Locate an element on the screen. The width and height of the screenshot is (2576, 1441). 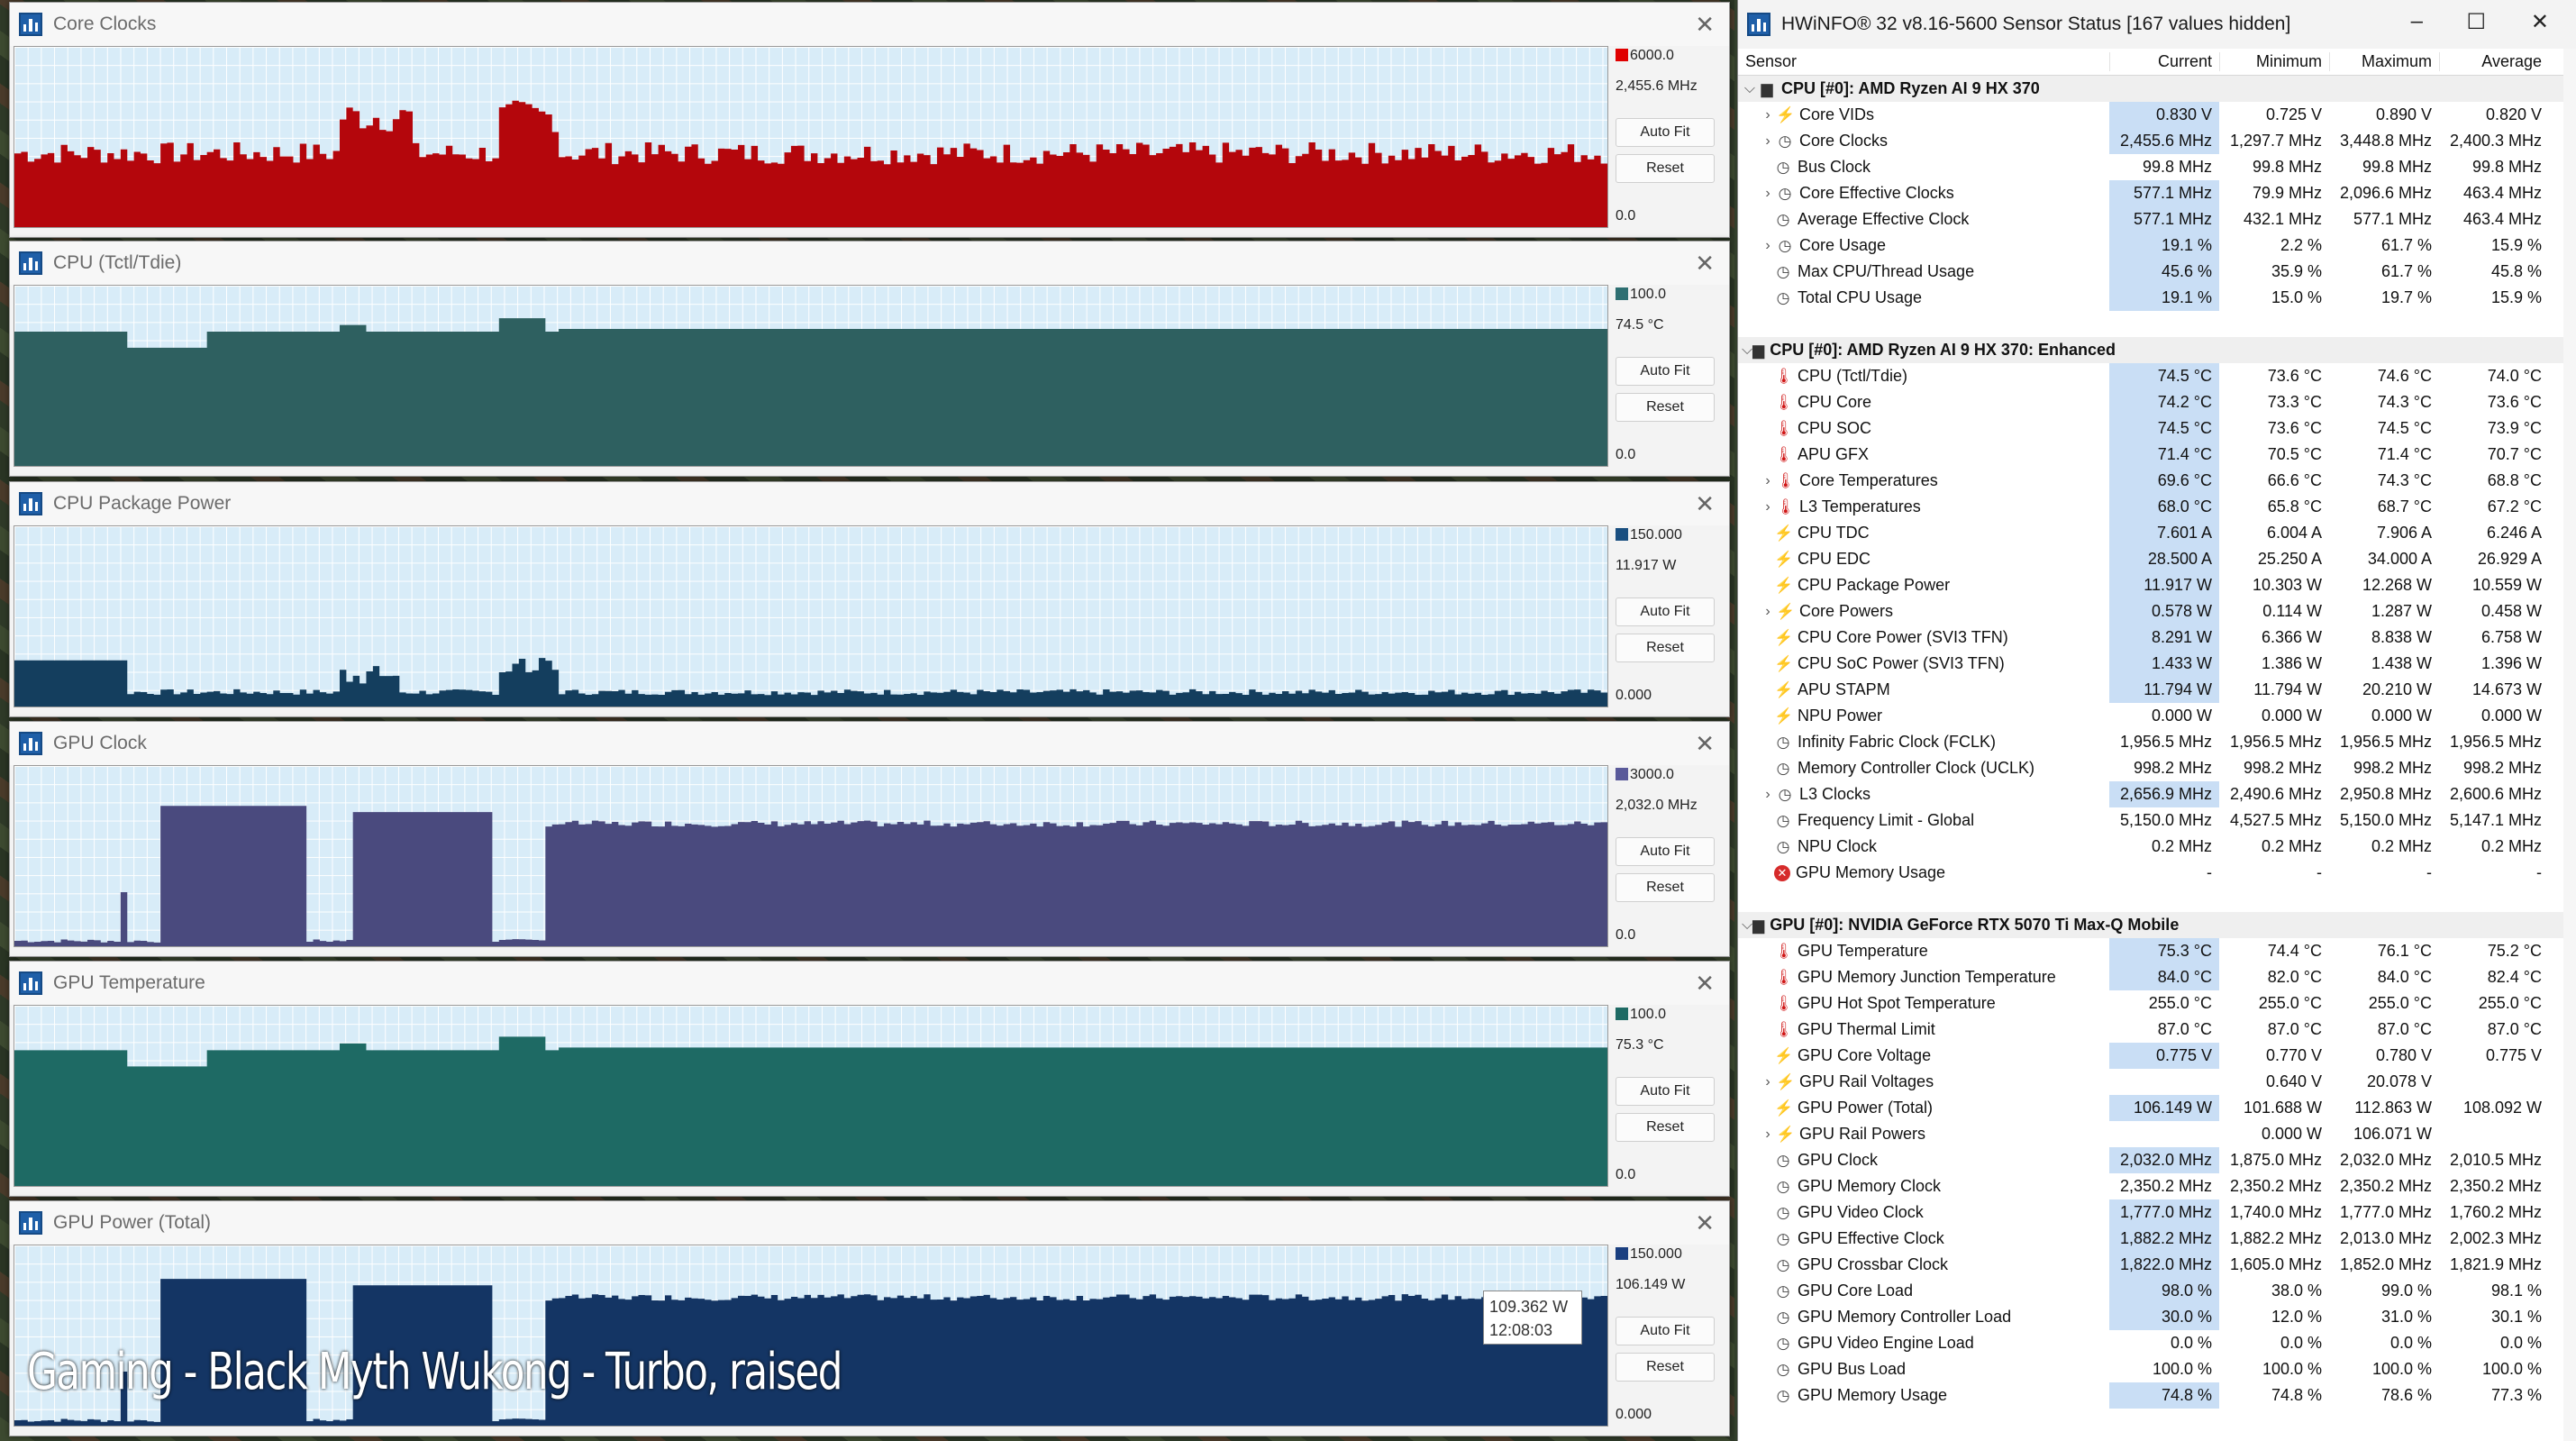
col-minimum: Minimum is located at coordinates (2274, 61).